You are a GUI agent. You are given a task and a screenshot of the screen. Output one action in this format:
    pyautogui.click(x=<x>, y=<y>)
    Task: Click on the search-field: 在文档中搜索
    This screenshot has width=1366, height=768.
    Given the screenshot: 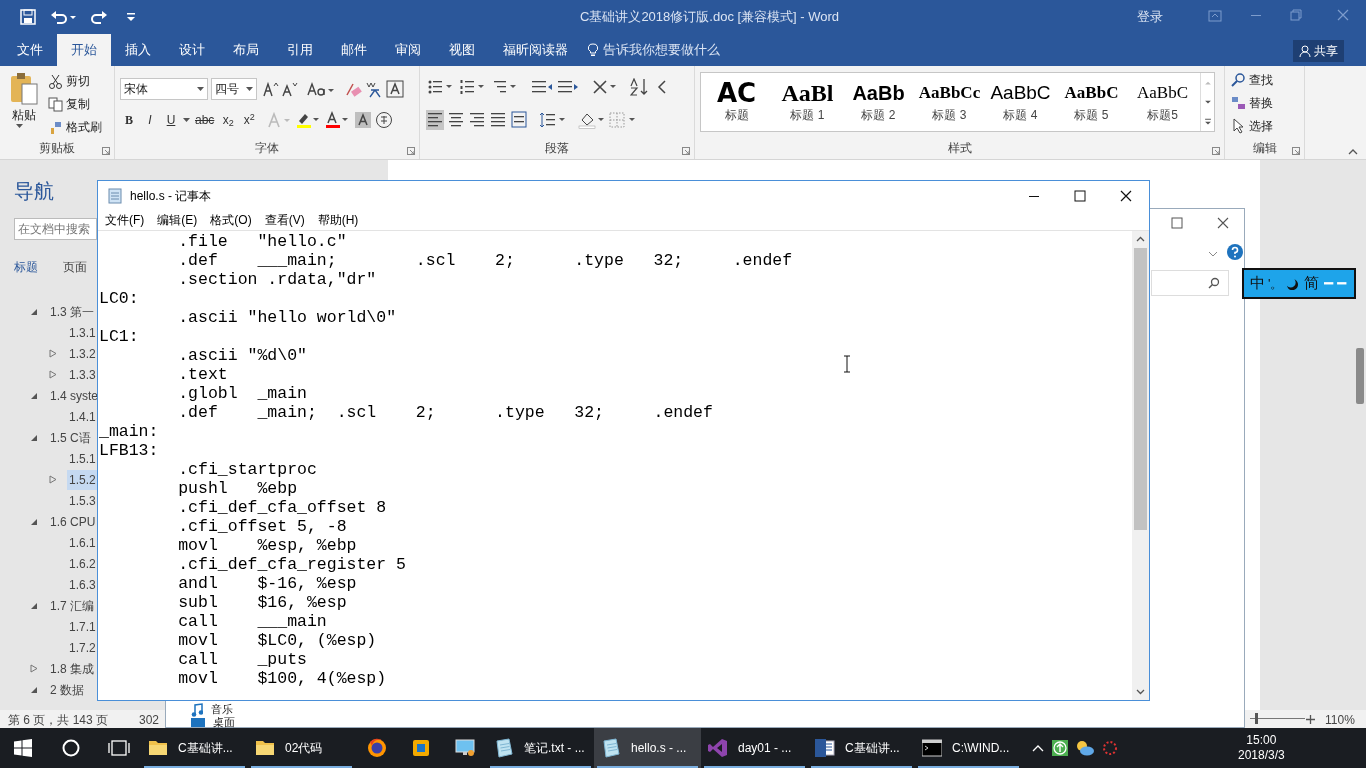 What is the action you would take?
    pyautogui.click(x=55, y=229)
    